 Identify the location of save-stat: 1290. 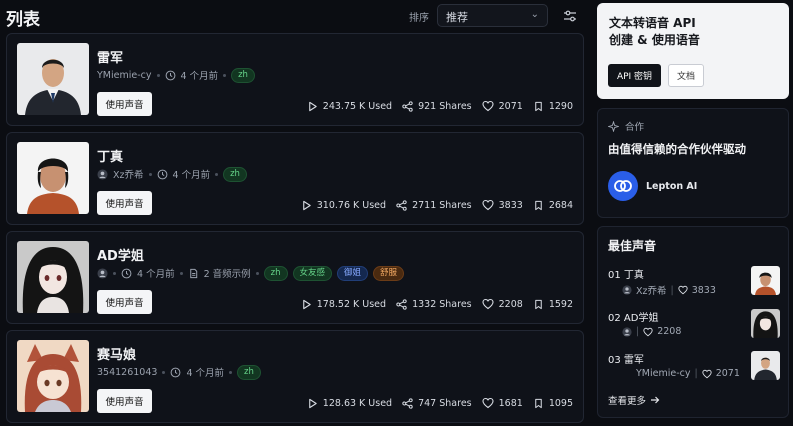
(553, 106).